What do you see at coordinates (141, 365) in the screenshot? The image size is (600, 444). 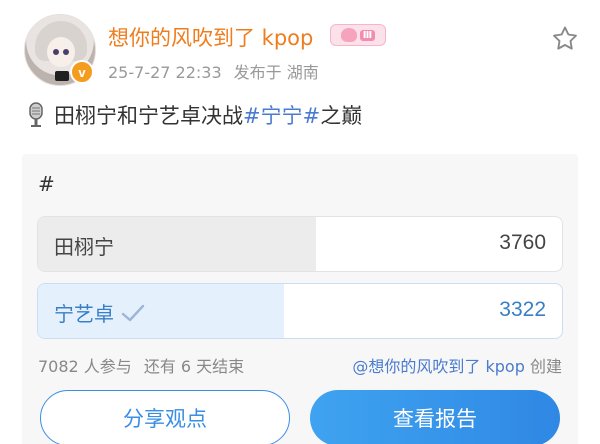 I see `poll-stats: 7082 人参与 还有 6 天结束` at bounding box center [141, 365].